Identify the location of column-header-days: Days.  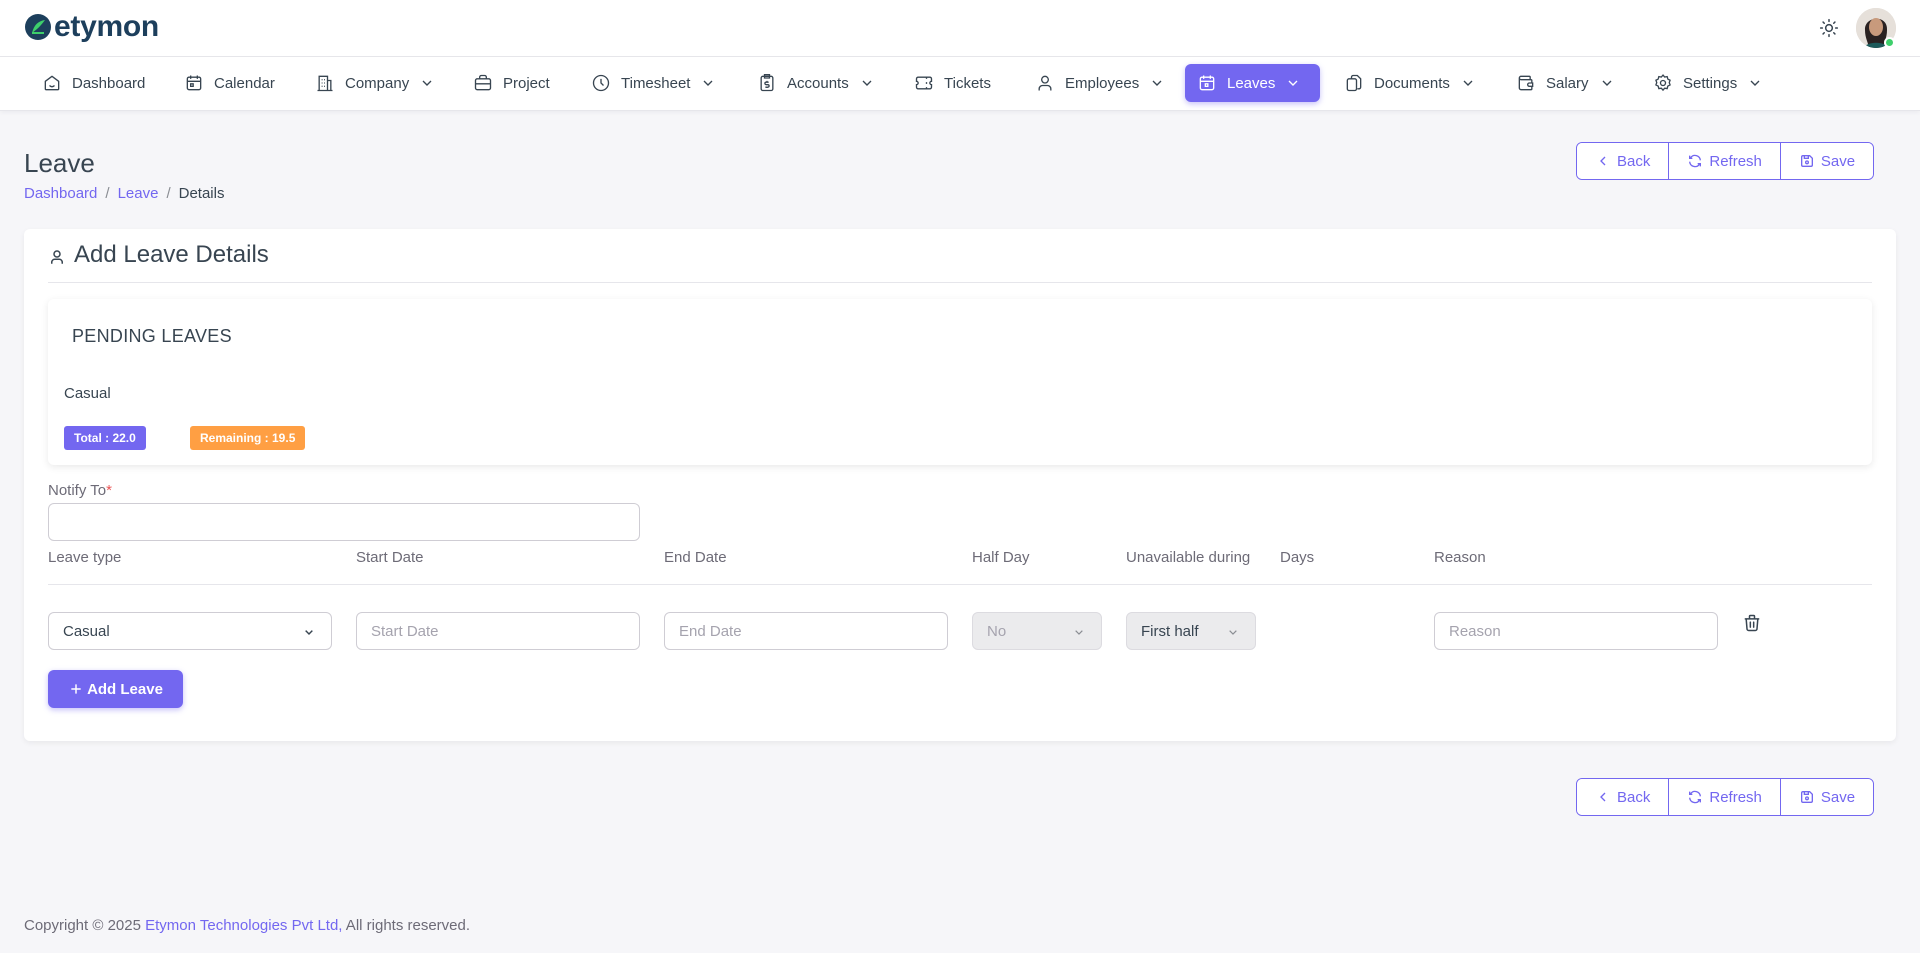
(1297, 557).